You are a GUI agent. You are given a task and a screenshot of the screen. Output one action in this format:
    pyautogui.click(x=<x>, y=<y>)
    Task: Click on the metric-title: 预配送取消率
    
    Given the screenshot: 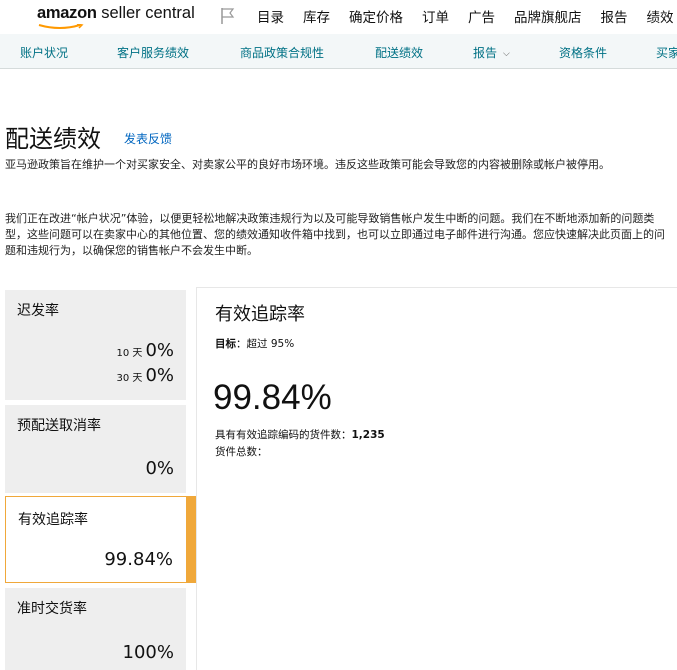 What is the action you would take?
    pyautogui.click(x=59, y=426)
    